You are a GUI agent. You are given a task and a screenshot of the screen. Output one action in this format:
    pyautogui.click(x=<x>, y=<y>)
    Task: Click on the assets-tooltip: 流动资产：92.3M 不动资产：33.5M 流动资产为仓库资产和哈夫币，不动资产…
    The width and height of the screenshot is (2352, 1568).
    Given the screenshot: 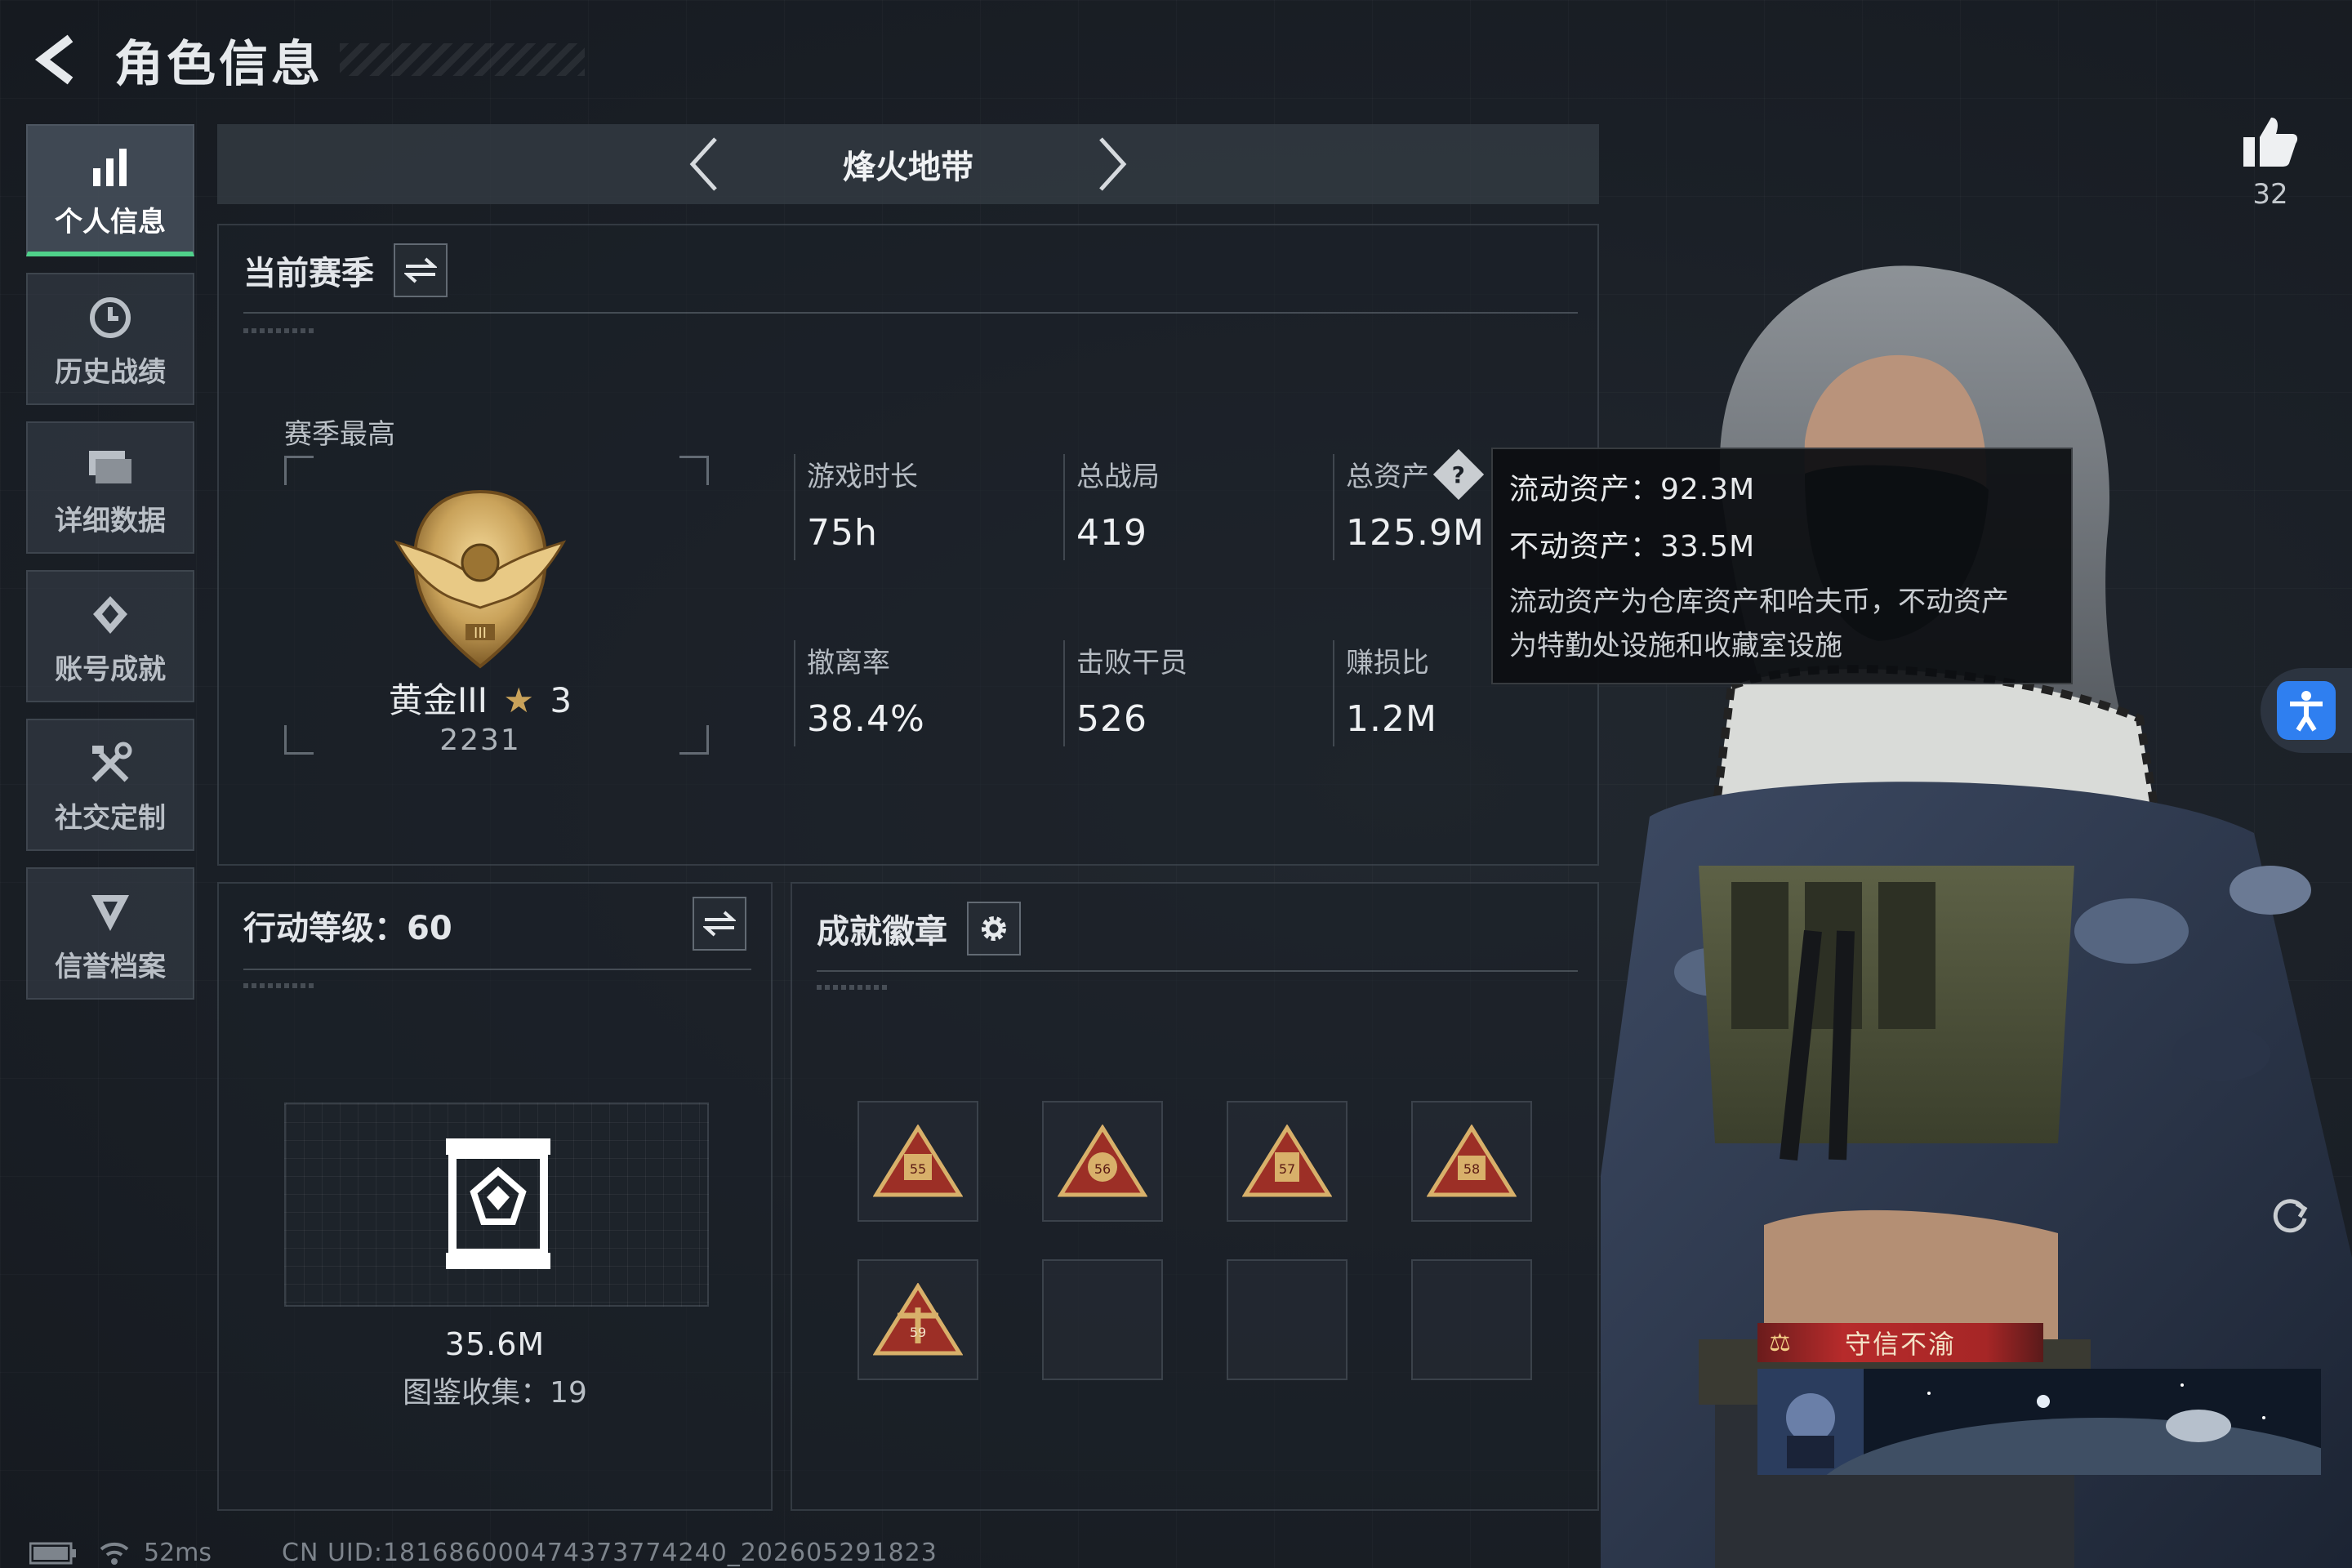 What is the action you would take?
    pyautogui.click(x=1782, y=566)
    